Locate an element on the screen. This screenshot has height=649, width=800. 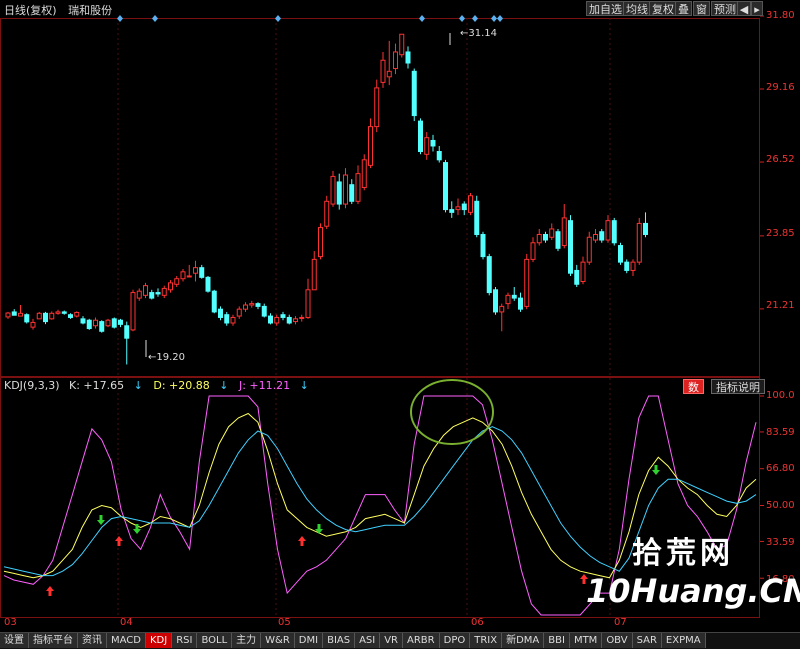
buy-arrow-icon is located at coordinates (302, 541).